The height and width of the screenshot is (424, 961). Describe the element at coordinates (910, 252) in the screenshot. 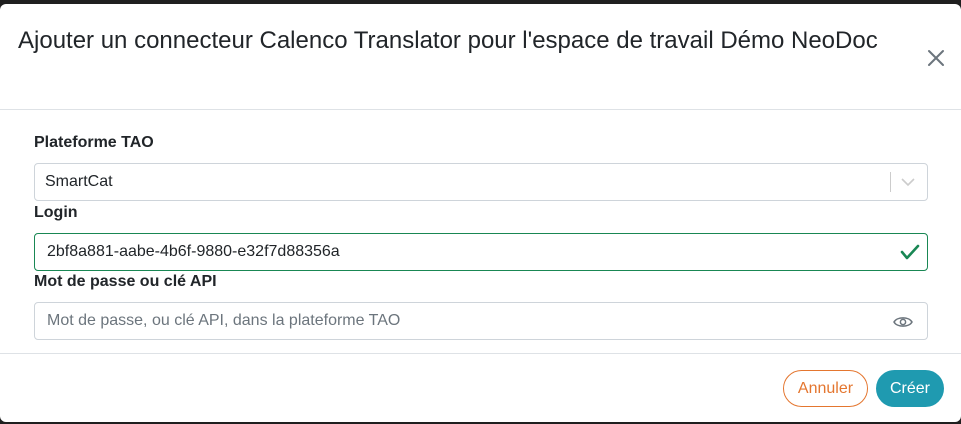

I see `check-icon` at that location.